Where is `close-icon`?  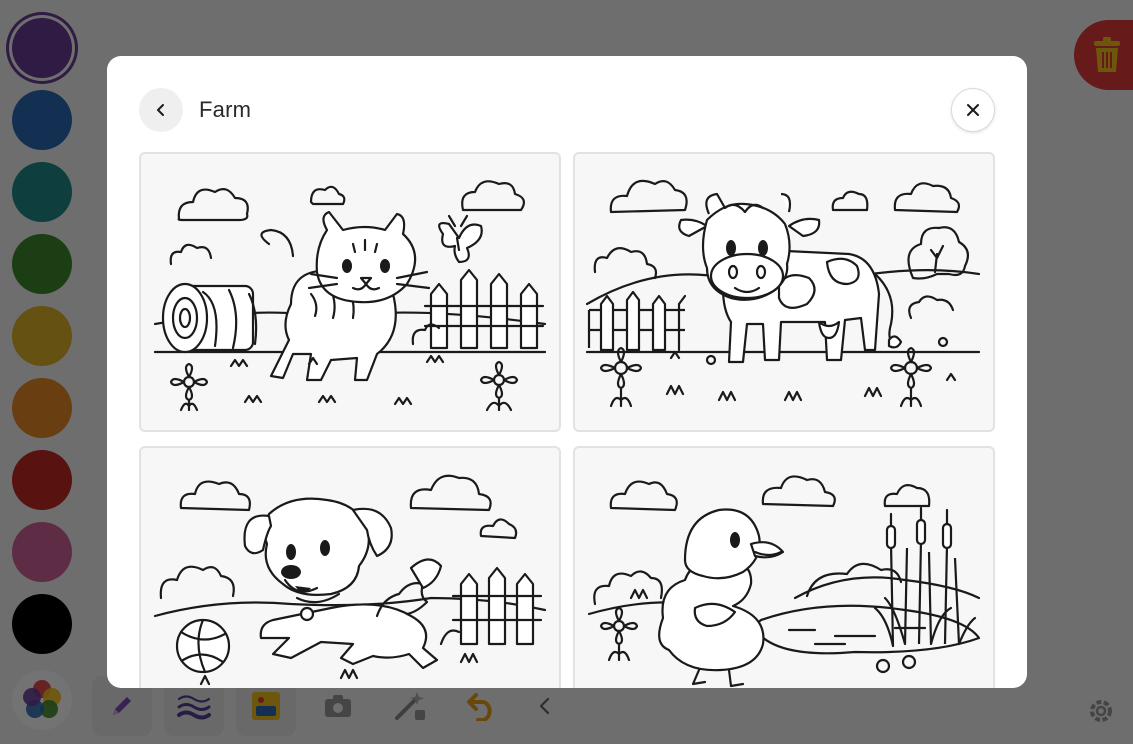 close-icon is located at coordinates (973, 110).